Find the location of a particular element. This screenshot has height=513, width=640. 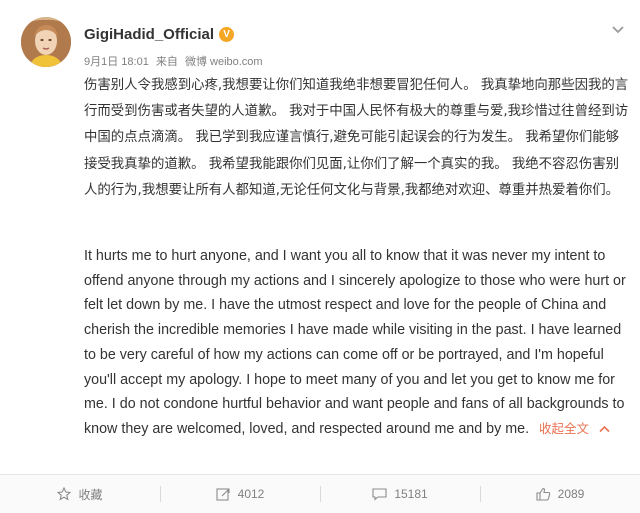

comment-icon is located at coordinates (379, 494).